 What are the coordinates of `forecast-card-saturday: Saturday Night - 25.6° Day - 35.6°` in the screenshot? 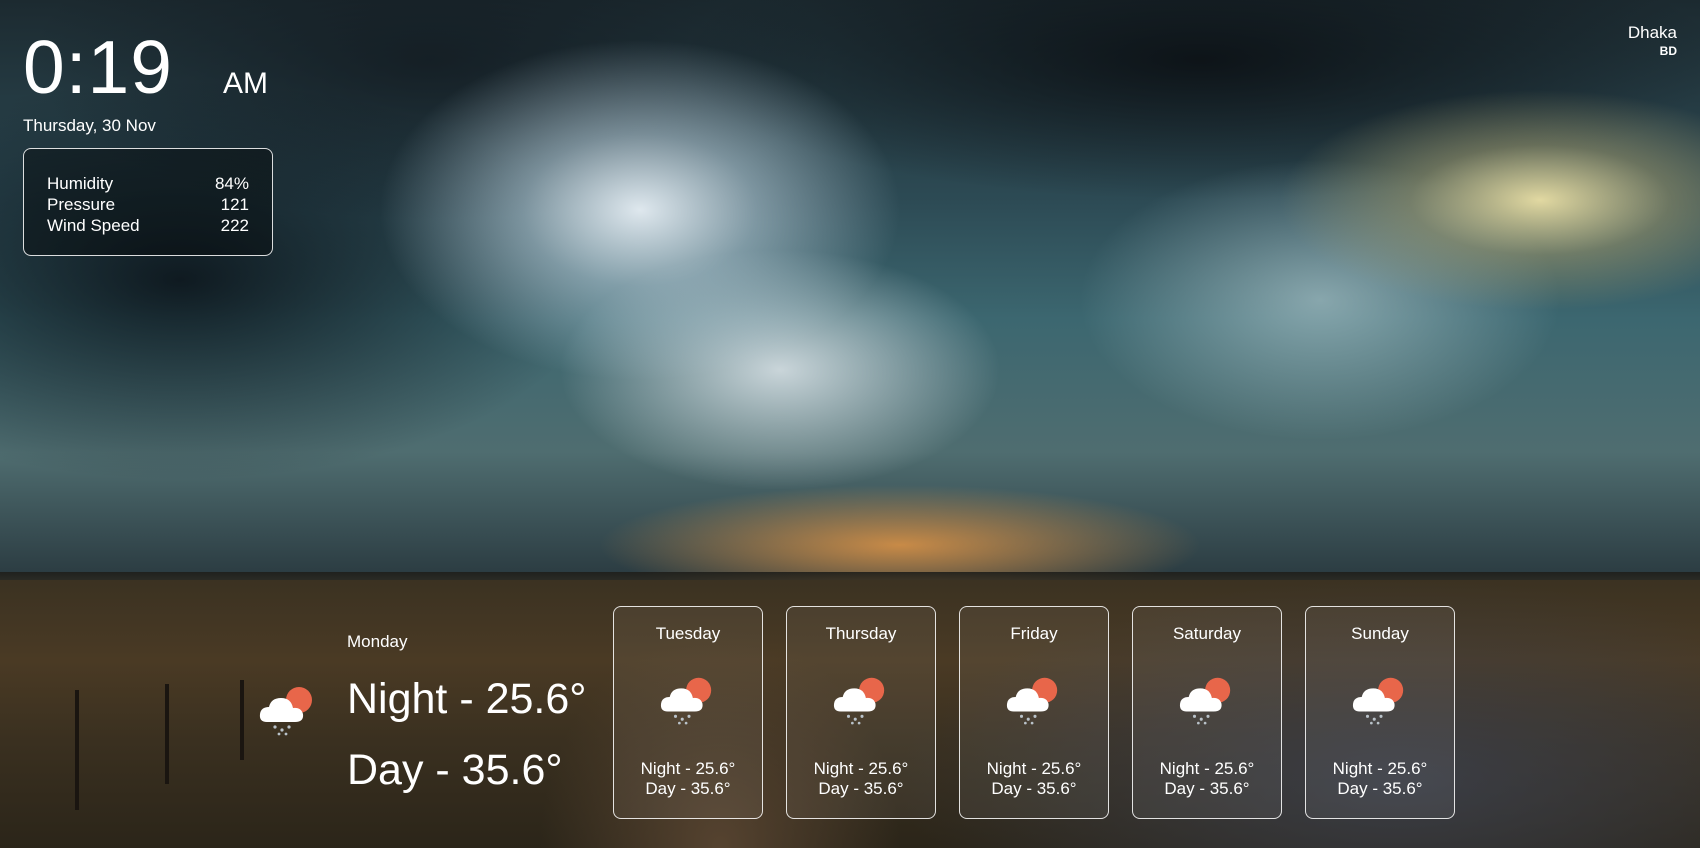 It's located at (1207, 712).